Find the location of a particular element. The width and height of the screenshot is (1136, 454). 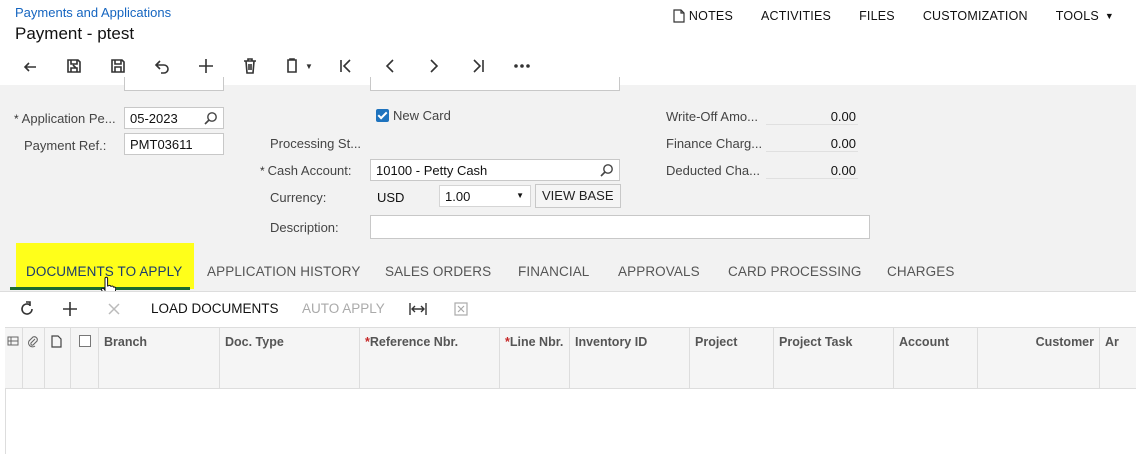

col-row-selector is located at coordinates (14, 358).